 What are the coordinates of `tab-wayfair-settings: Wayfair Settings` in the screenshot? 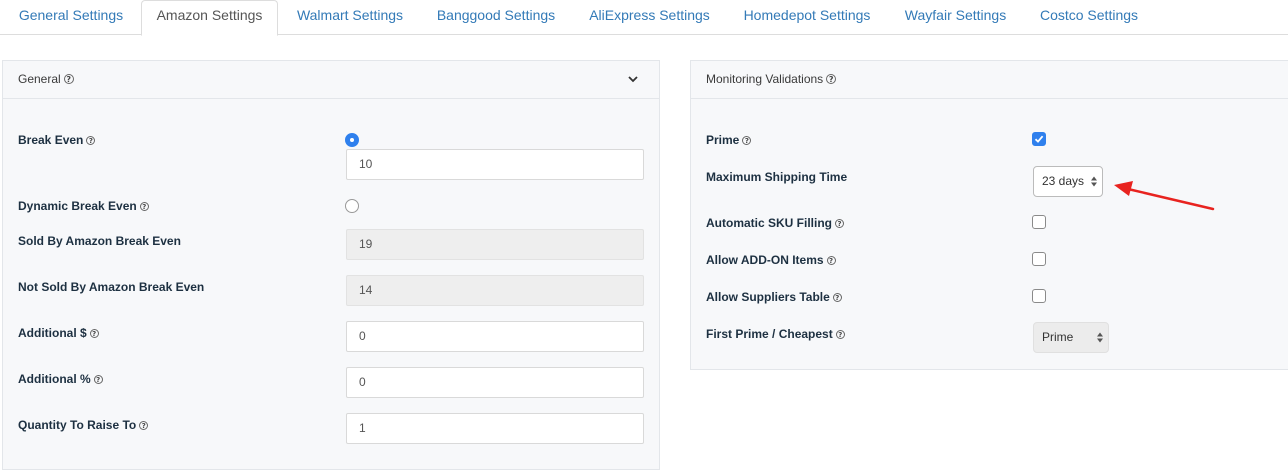 It's located at (955, 17).